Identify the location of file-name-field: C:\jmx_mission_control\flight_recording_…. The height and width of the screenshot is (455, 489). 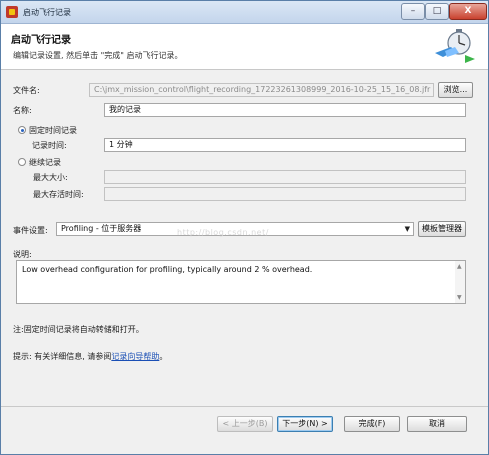
(261, 90).